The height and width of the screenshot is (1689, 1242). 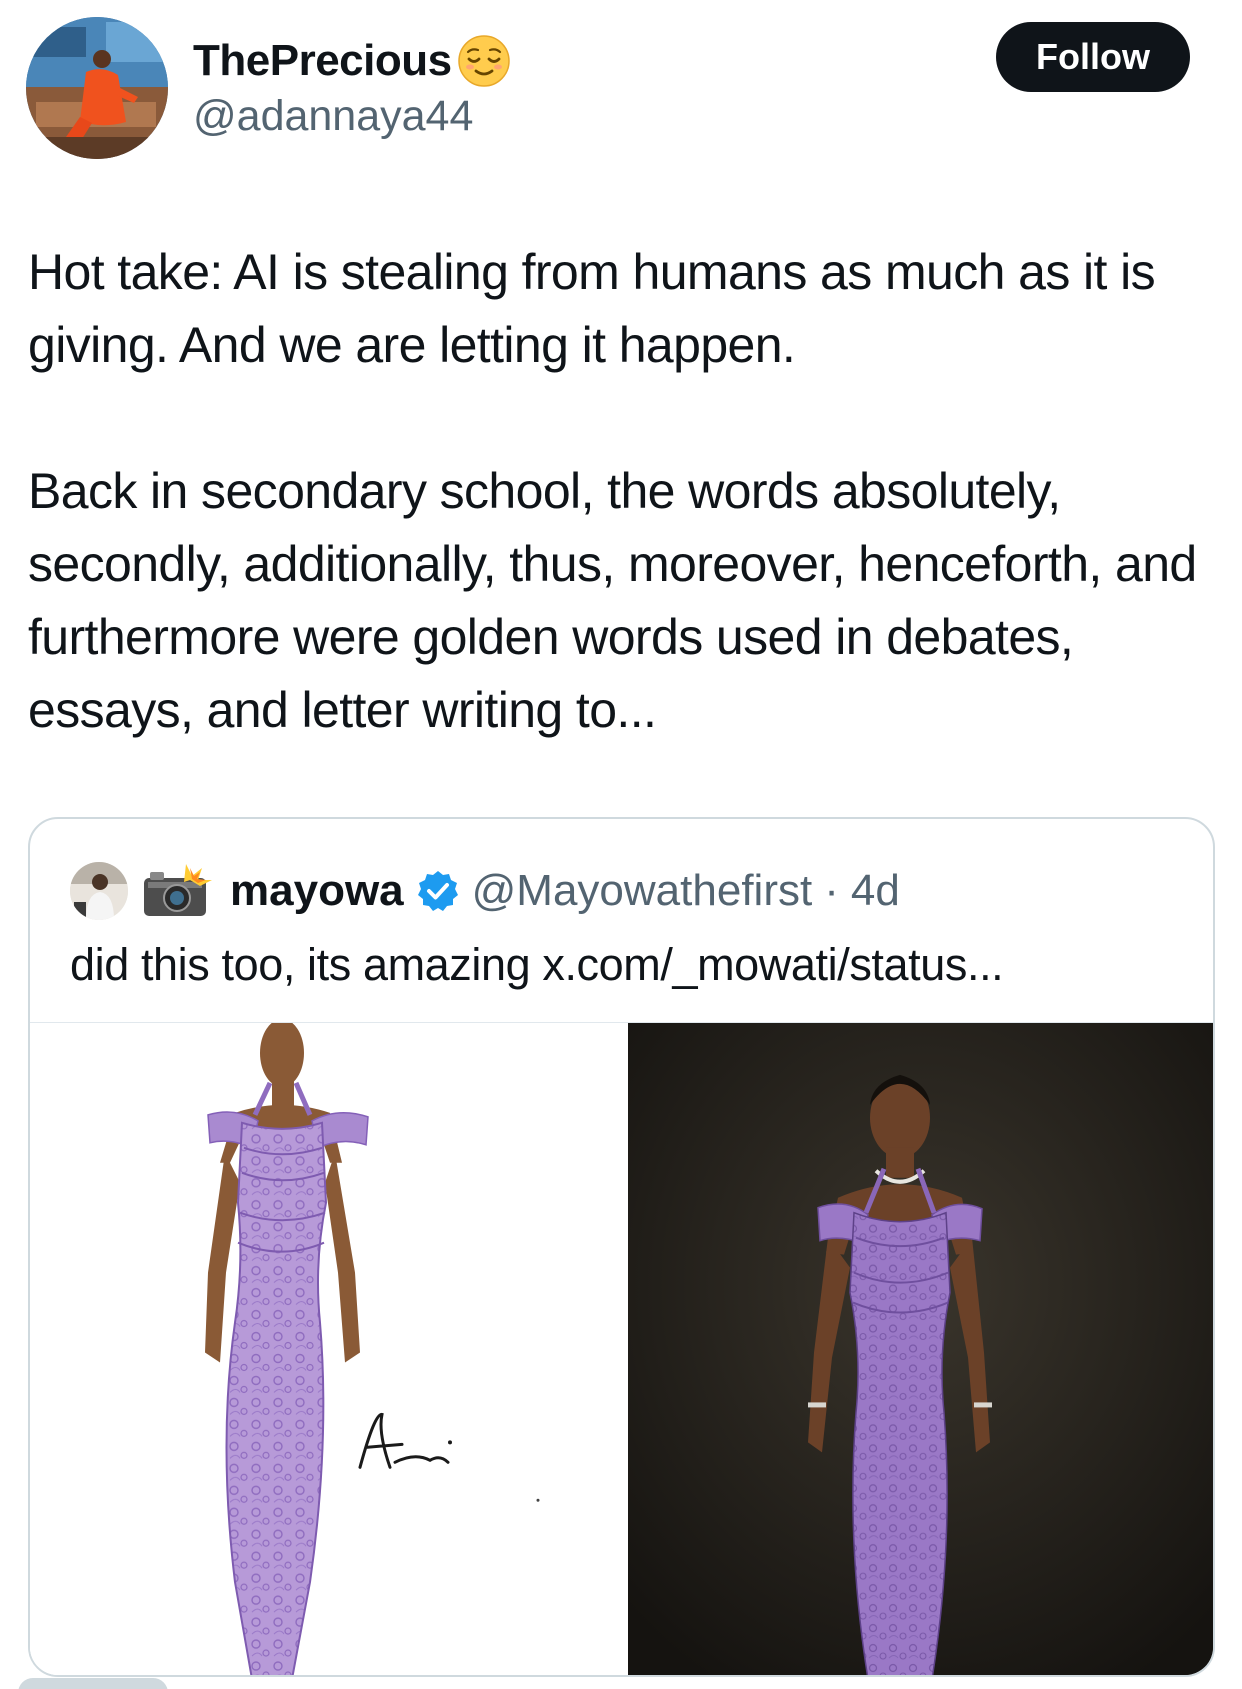 I want to click on author-name-row: ThePrecious, so click(x=352, y=61).